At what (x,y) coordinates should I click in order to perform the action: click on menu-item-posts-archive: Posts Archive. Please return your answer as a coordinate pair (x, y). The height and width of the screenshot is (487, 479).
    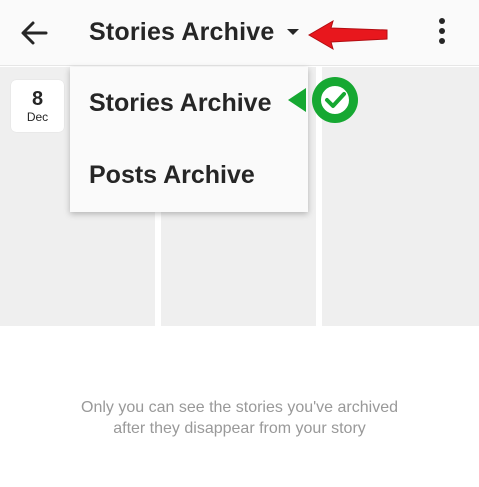
    Looking at the image, I should click on (189, 175).